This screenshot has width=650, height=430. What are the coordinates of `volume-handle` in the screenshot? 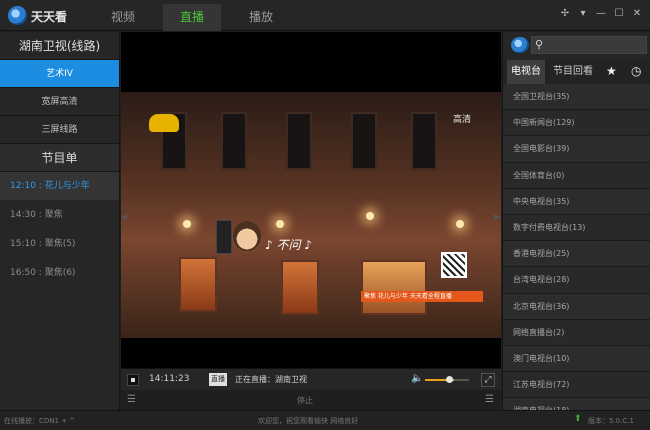 It's located at (449, 379).